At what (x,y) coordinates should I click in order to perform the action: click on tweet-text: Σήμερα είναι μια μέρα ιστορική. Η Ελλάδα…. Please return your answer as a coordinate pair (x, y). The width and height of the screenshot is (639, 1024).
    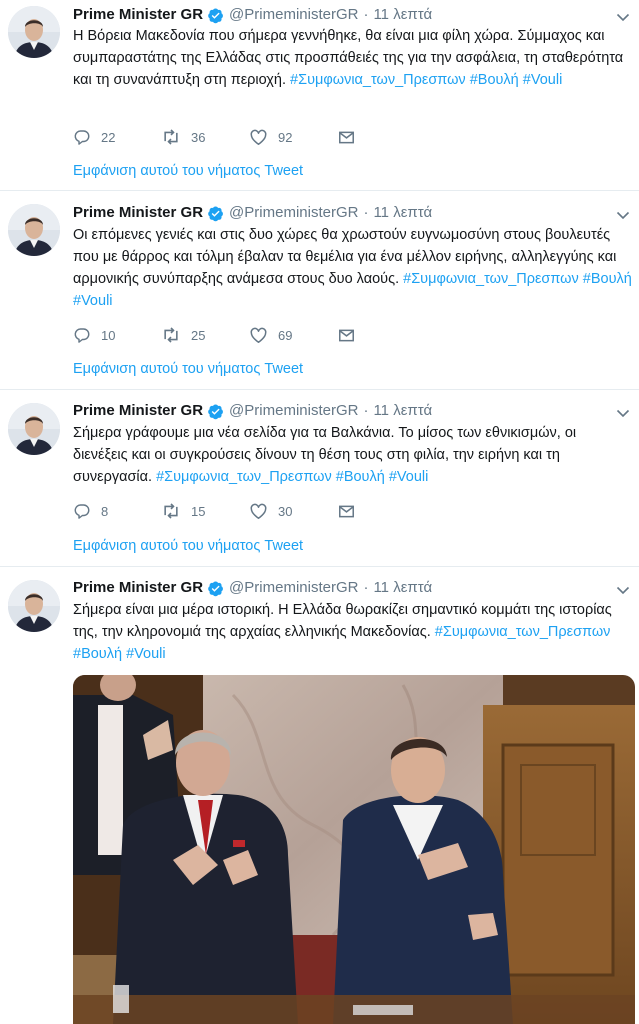
    Looking at the image, I should click on (353, 632).